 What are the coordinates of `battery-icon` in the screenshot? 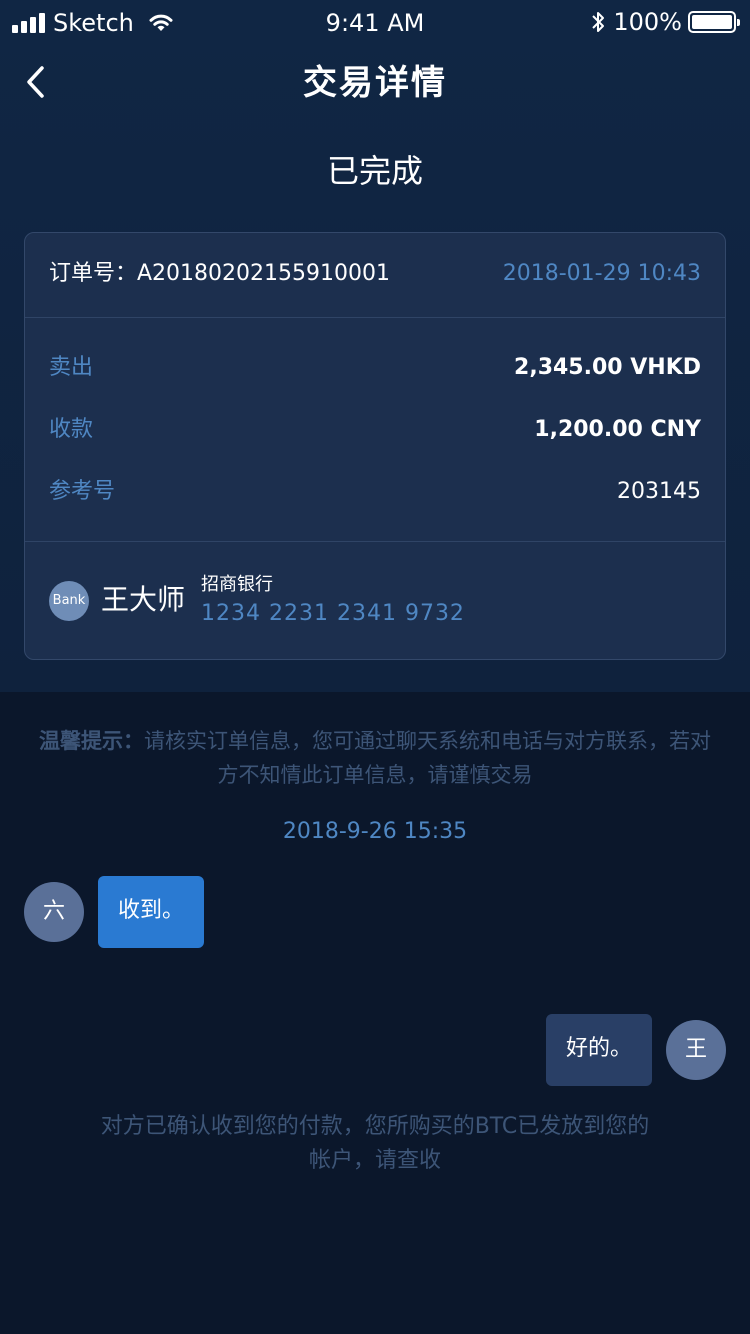 It's located at (714, 22).